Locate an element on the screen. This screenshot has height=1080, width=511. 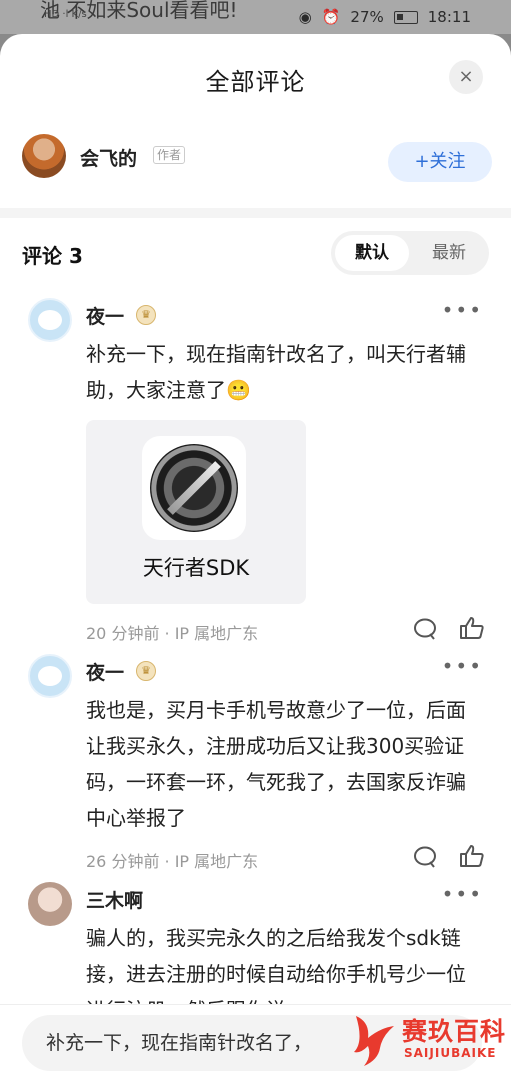
follow-button: +关注 is located at coordinates (440, 162).